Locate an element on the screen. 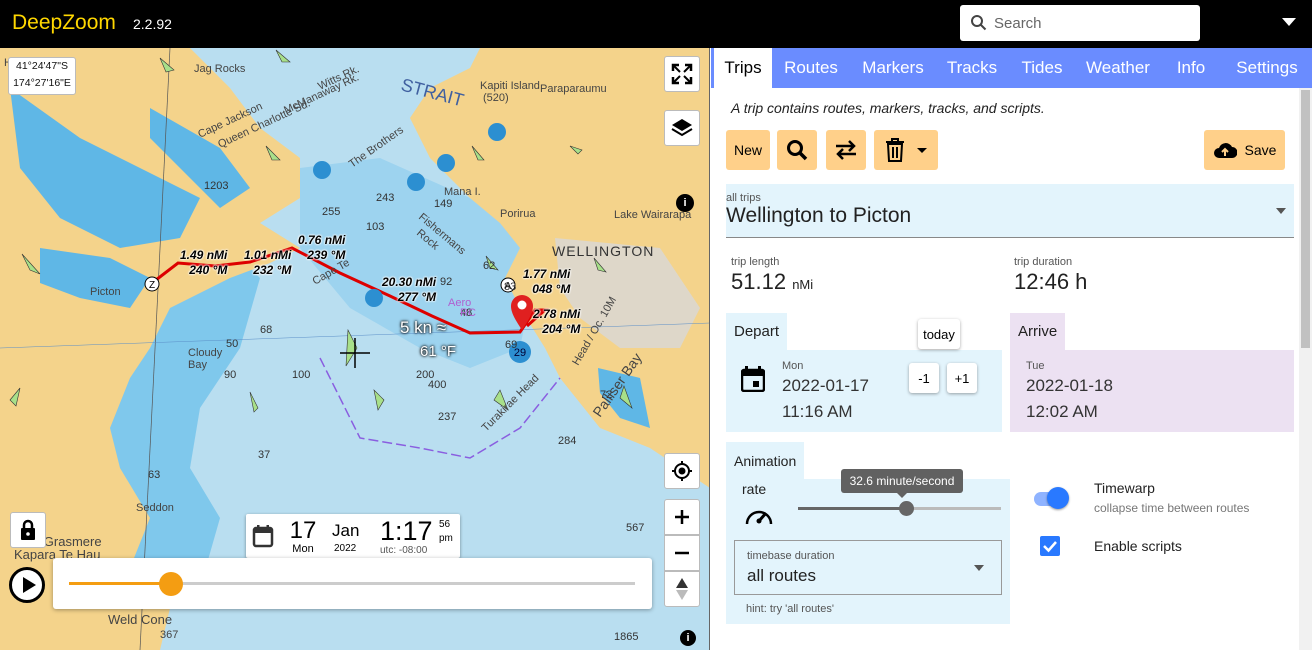  enable-scripts-label: Enable scripts is located at coordinates (1138, 546).